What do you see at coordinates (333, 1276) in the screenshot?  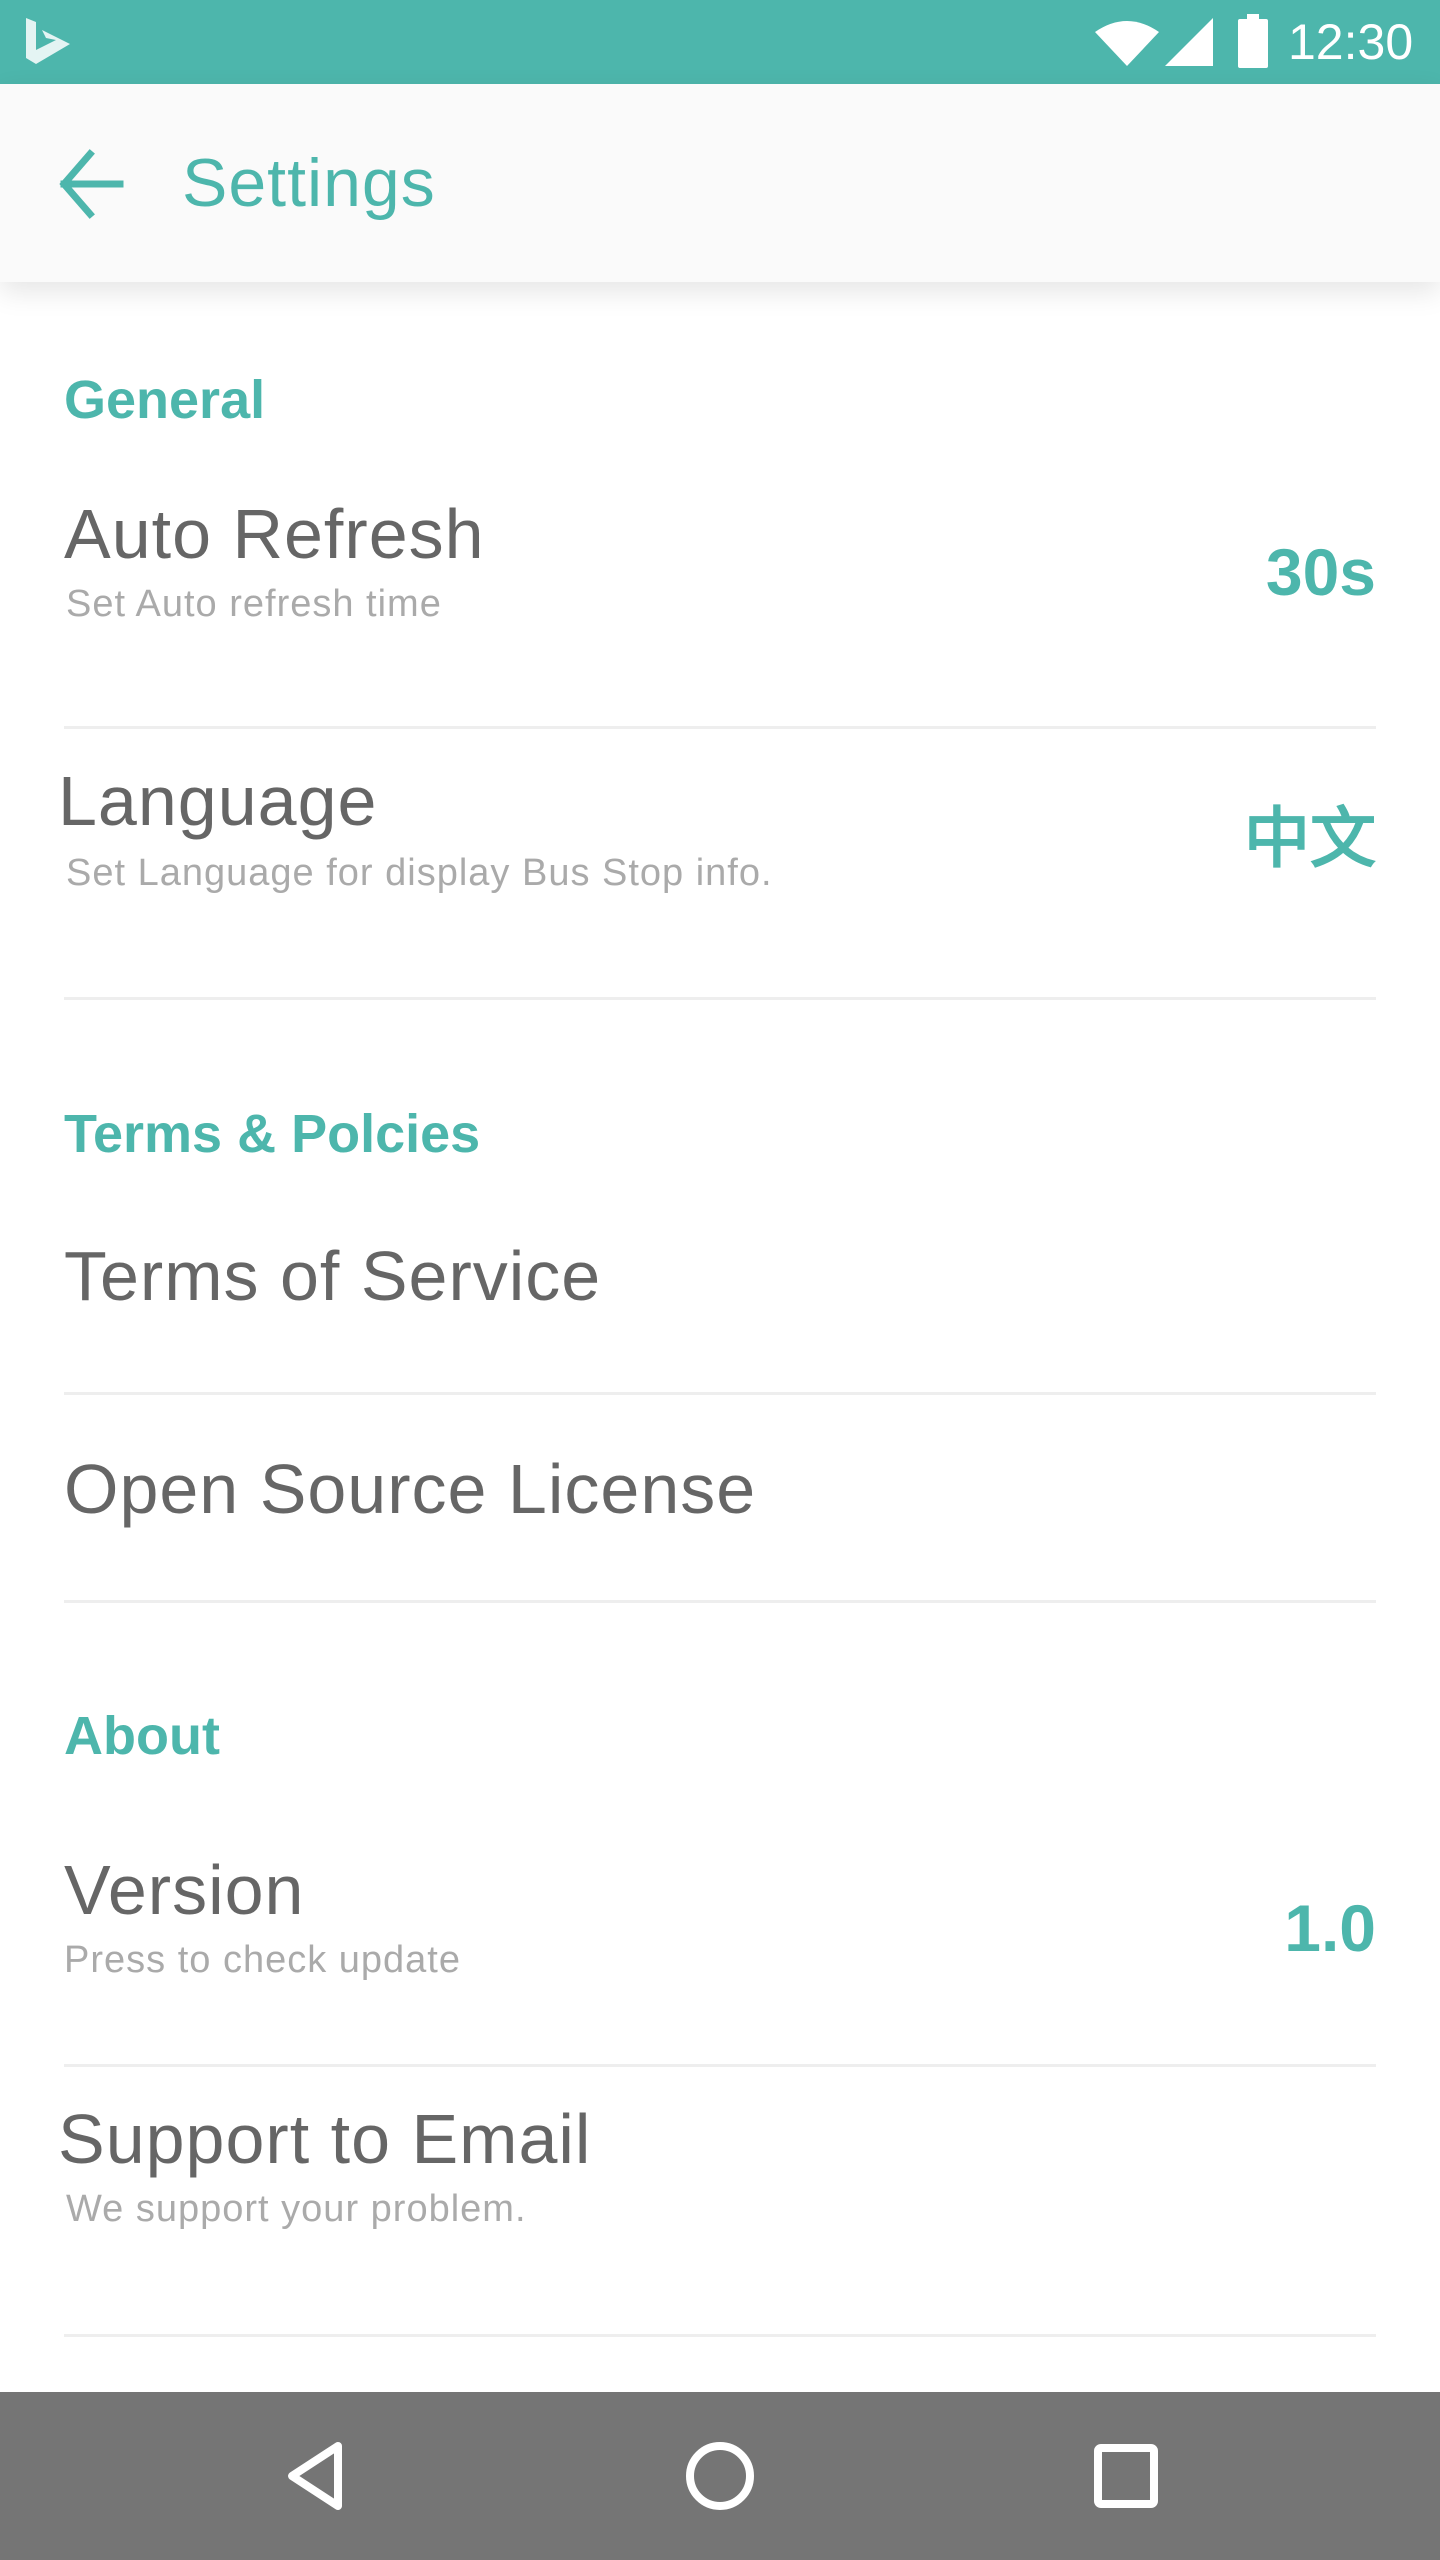 I see `setting-title: Terms of Service` at bounding box center [333, 1276].